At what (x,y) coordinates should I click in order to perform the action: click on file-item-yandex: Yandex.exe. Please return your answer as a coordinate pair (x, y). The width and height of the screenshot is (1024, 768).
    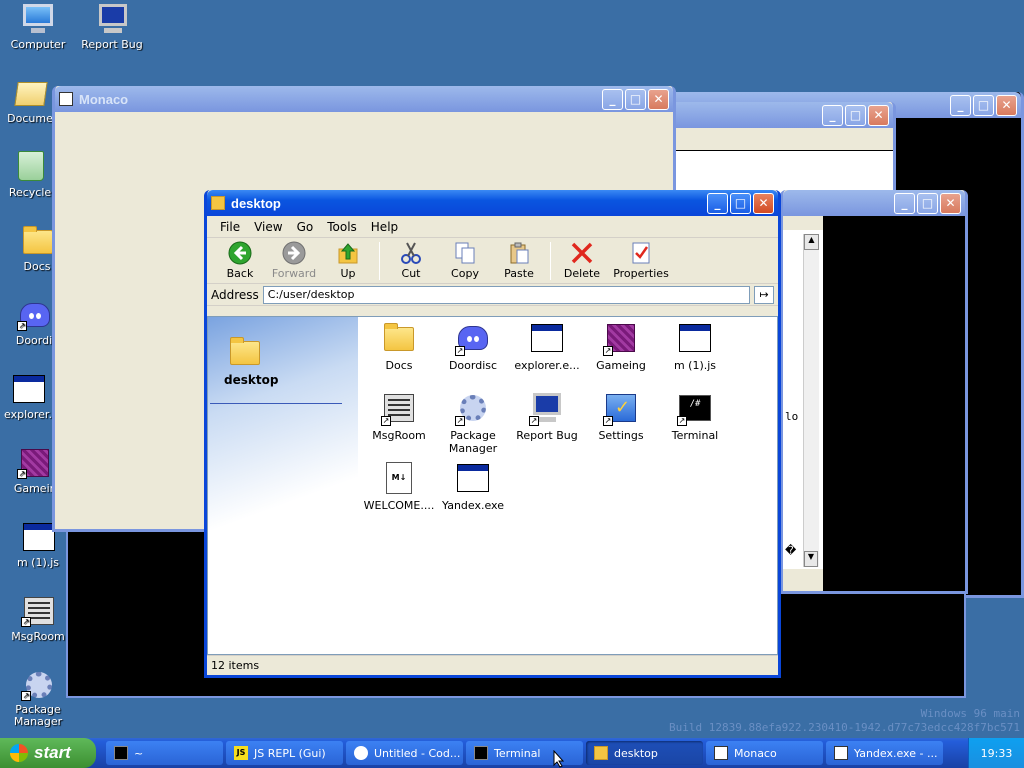
    Looking at the image, I should click on (473, 486).